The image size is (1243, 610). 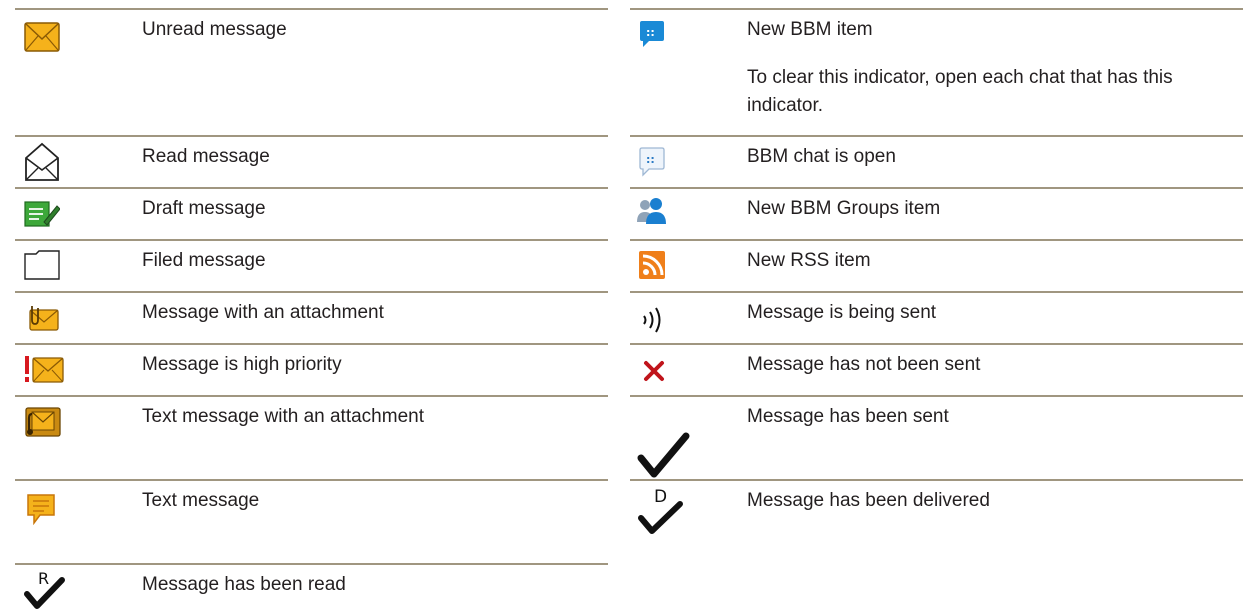 What do you see at coordinates (821, 156) in the screenshot?
I see `right-row-label: BBM chat is open` at bounding box center [821, 156].